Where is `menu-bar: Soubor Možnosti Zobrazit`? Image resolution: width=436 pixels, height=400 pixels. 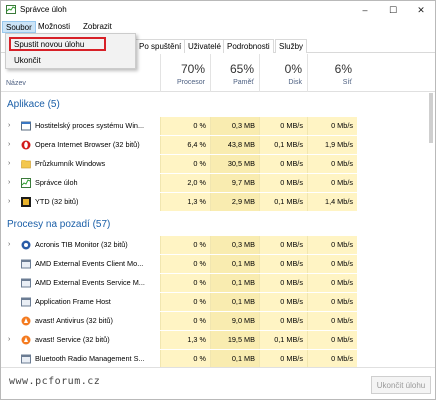
menu-bar: Soubor Možnosti Zobrazit is located at coordinates (218, 27).